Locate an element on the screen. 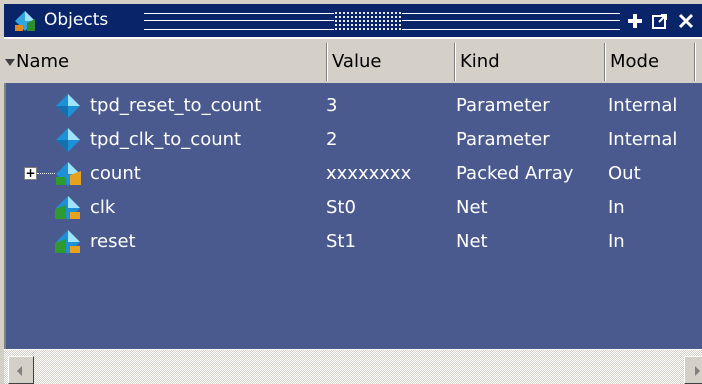  object-value: 3 is located at coordinates (332, 105).